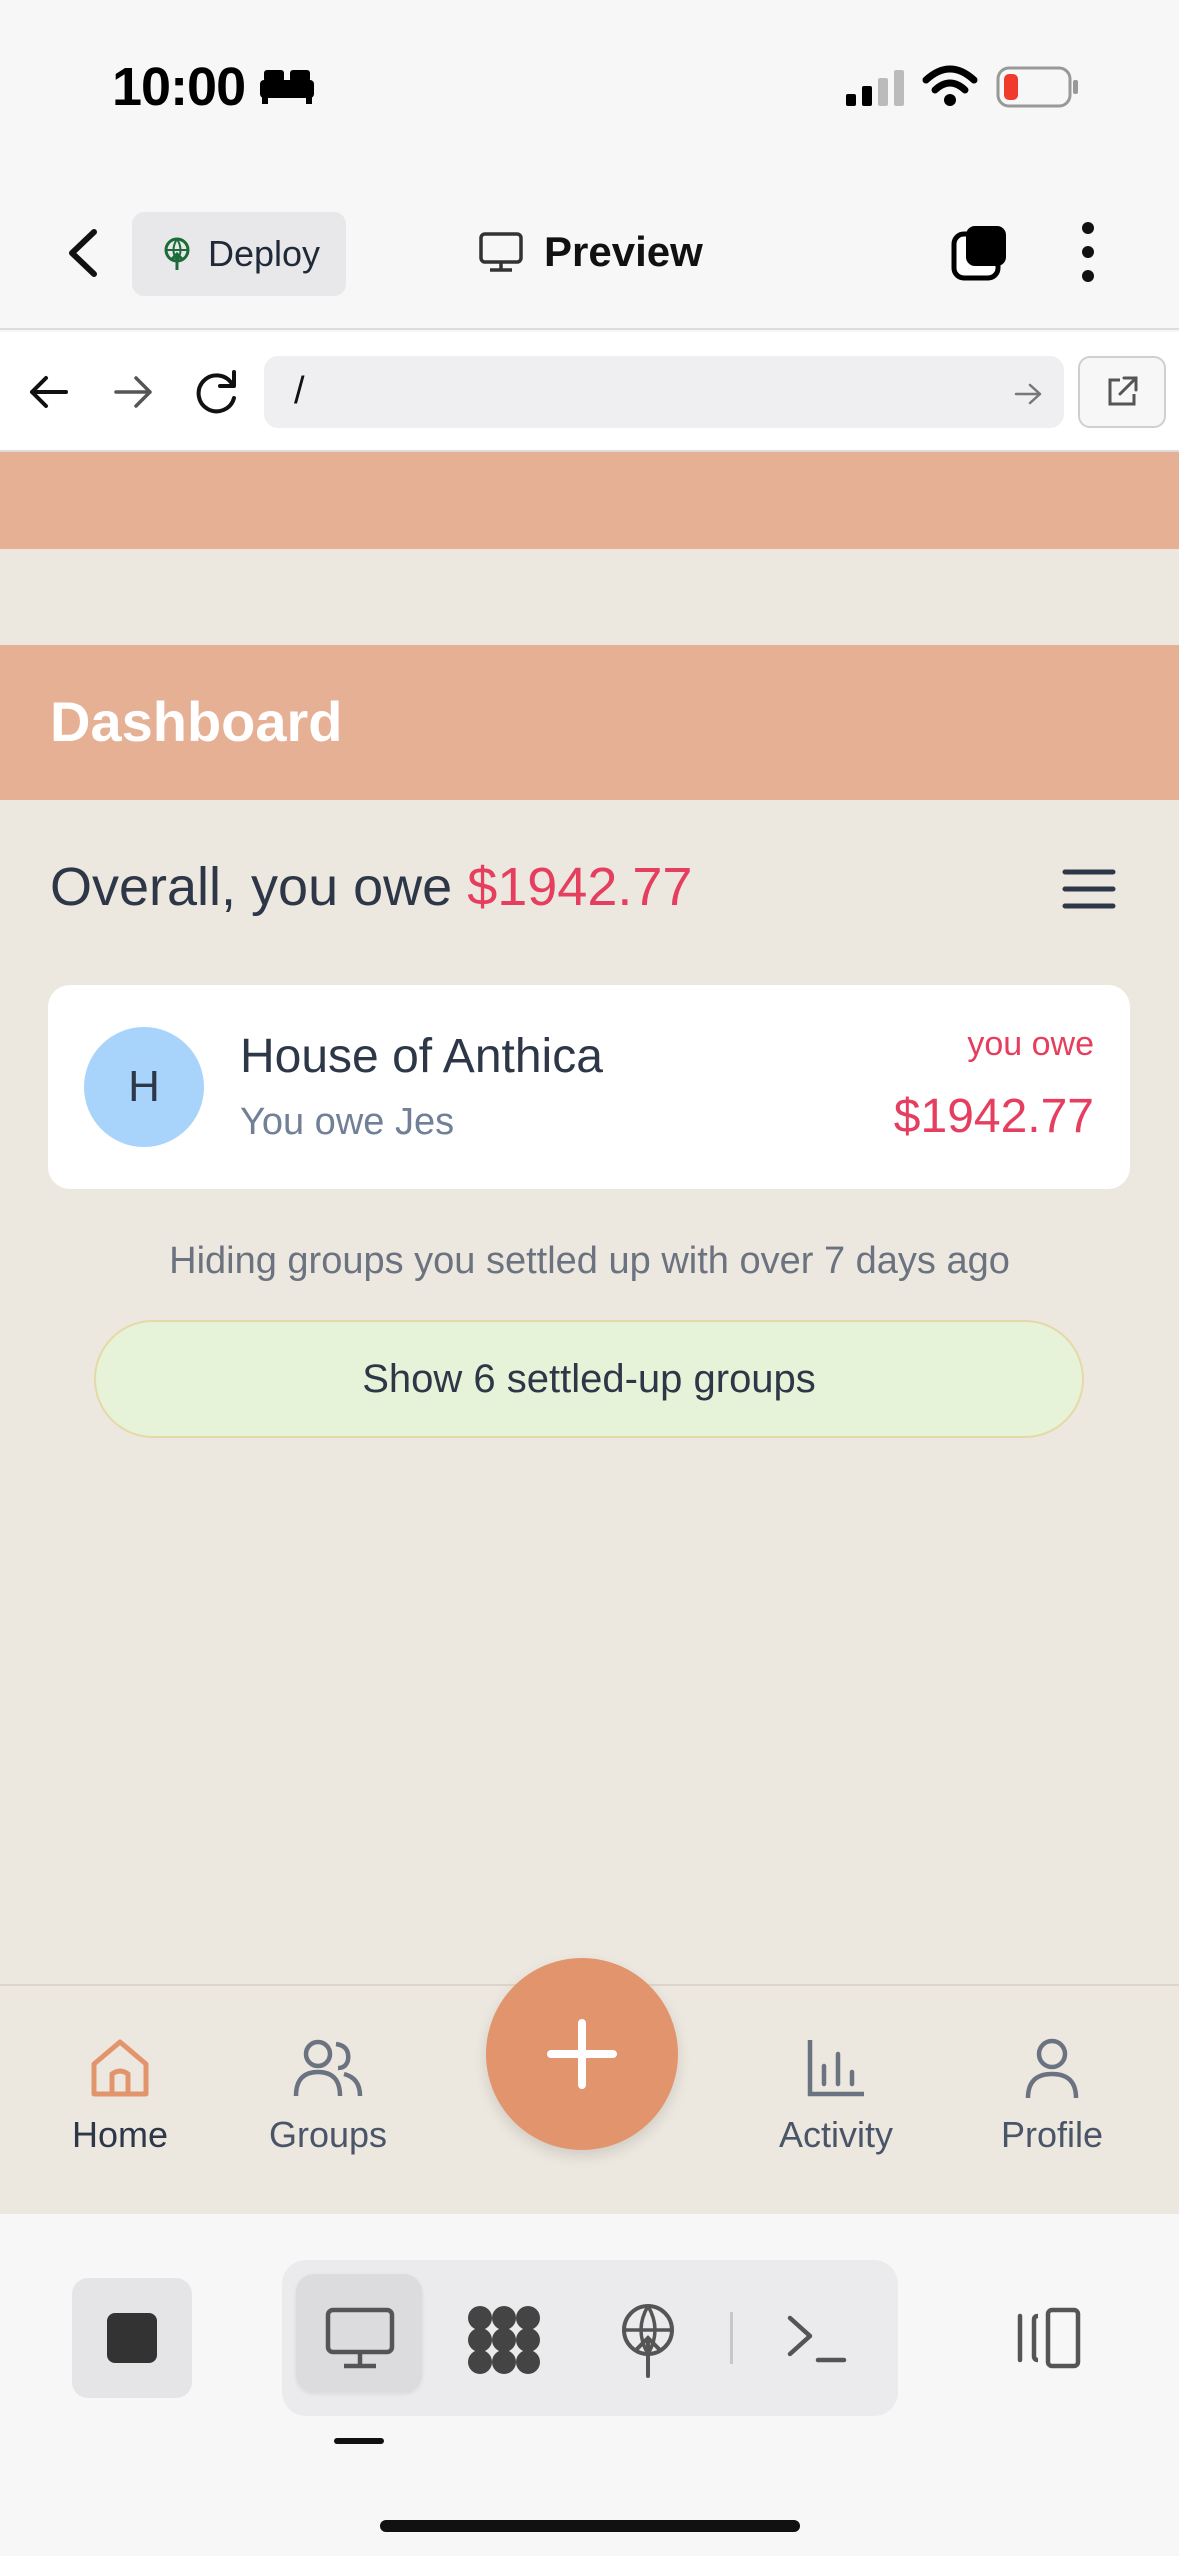 The width and height of the screenshot is (1179, 2556). What do you see at coordinates (134, 392) in the screenshot?
I see `browser-forward-icon` at bounding box center [134, 392].